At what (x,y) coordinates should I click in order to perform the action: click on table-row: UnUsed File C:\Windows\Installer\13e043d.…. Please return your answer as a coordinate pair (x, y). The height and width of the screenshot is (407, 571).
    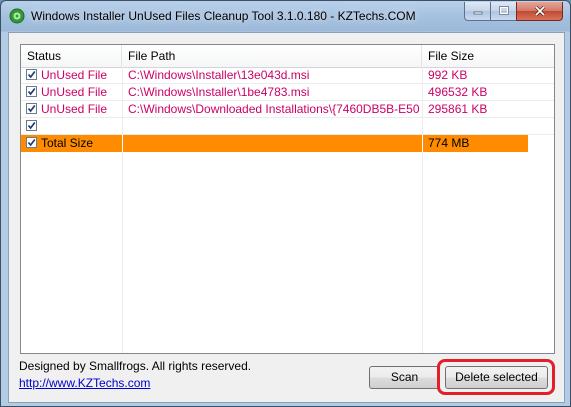
    Looking at the image, I should click on (287, 75).